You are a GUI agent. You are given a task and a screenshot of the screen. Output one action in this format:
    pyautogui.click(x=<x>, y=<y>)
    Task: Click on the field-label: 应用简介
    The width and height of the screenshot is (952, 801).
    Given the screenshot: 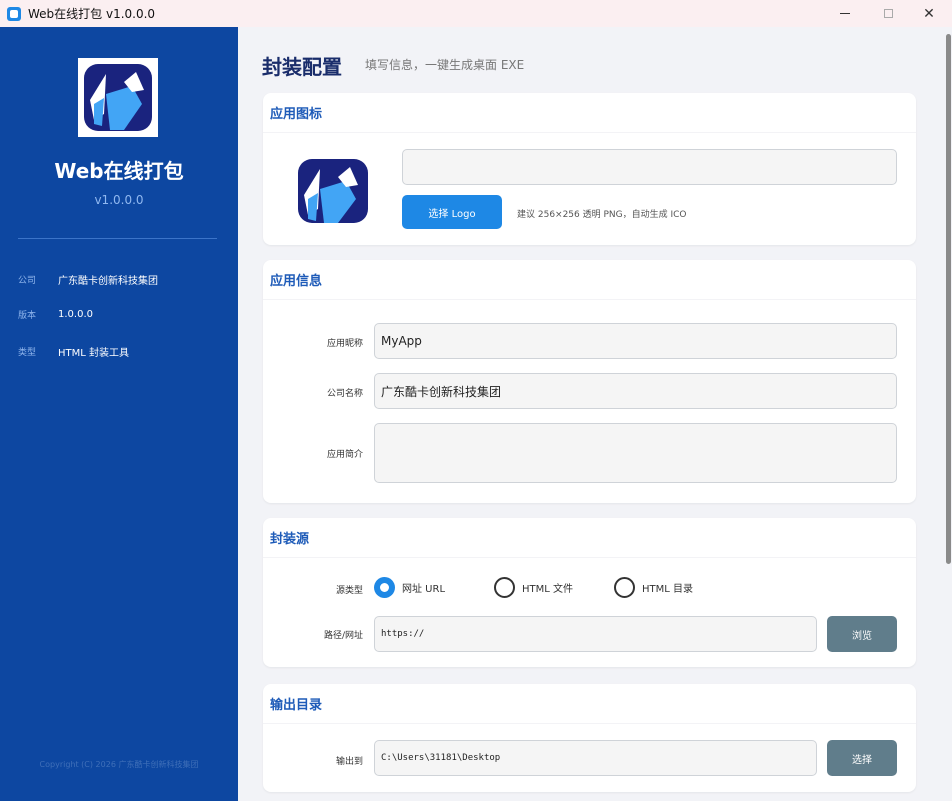 What is the action you would take?
    pyautogui.click(x=344, y=455)
    